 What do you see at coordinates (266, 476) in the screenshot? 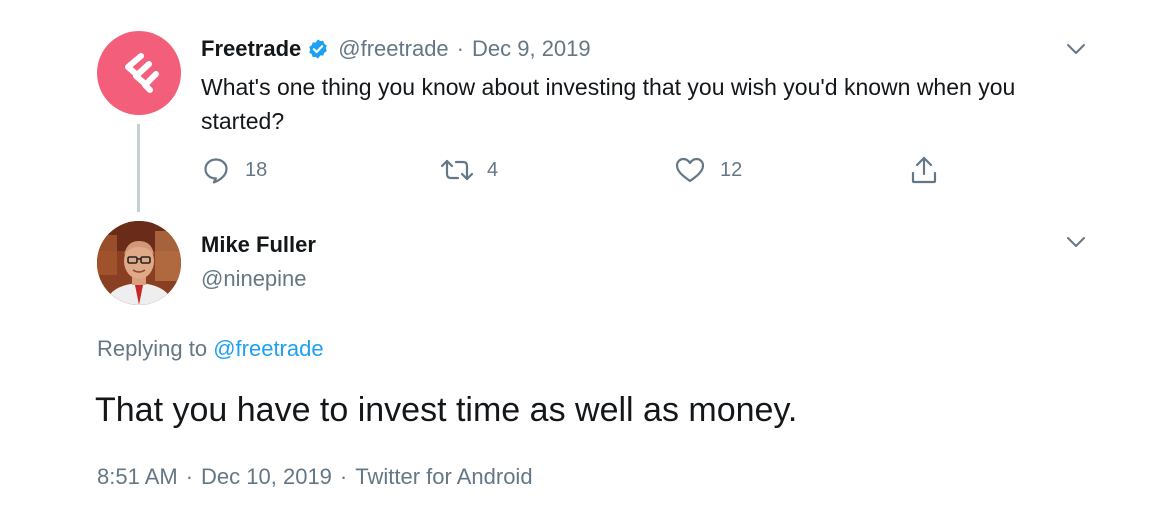
I see `tweet-date: Dec 10, 2019` at bounding box center [266, 476].